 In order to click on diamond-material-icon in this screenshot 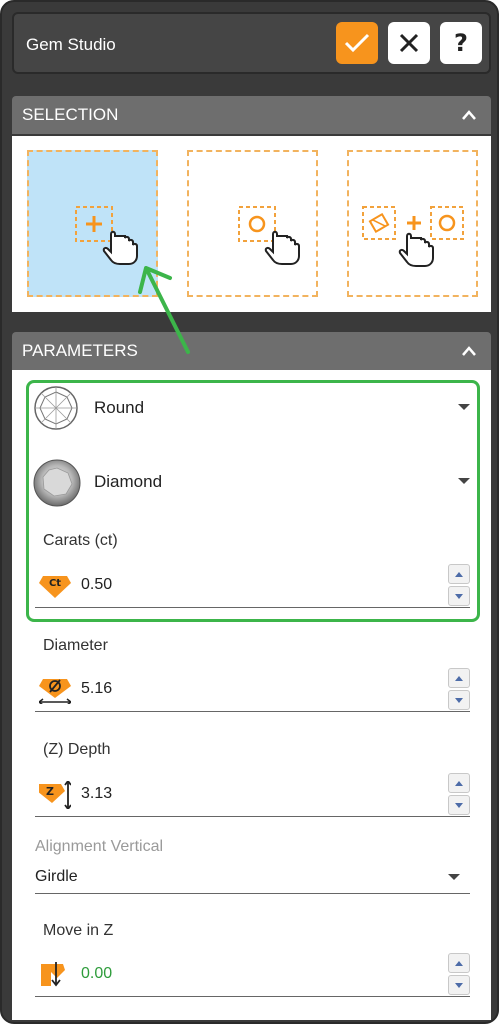, I will do `click(57, 483)`.